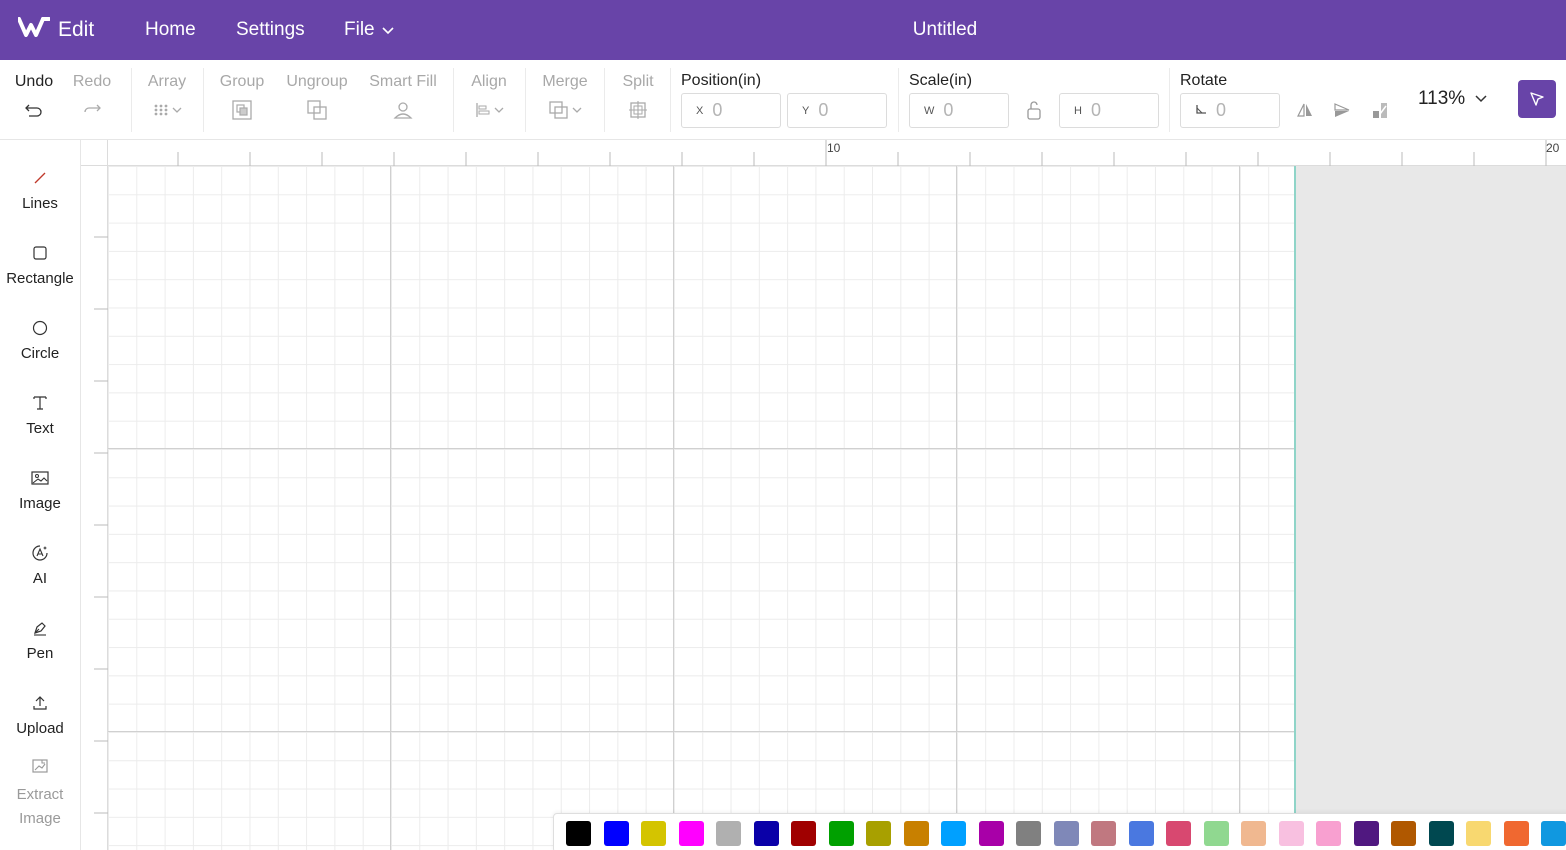  What do you see at coordinates (40, 190) in the screenshot?
I see `sidebar-item-lines: Lines` at bounding box center [40, 190].